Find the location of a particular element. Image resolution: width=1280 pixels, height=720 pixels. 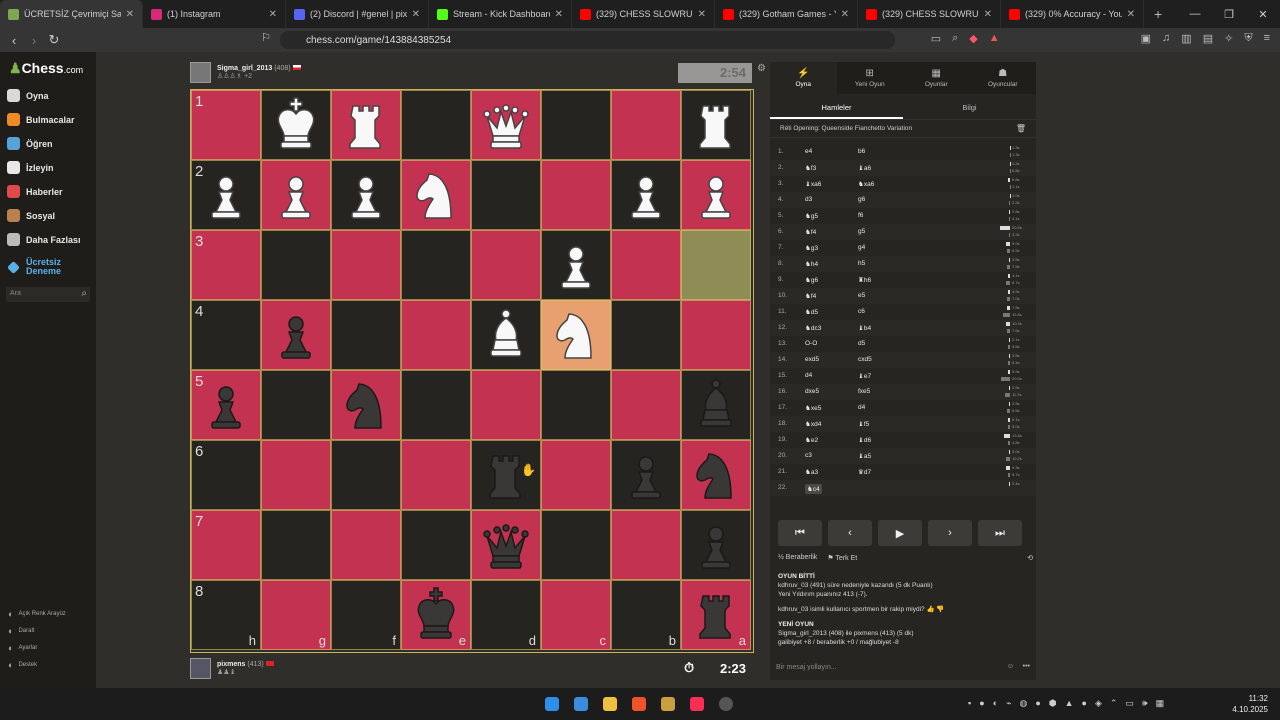

browser-tab: (329) CHESS SLOWRUN EPISOD ✕ is located at coordinates (643, 14).